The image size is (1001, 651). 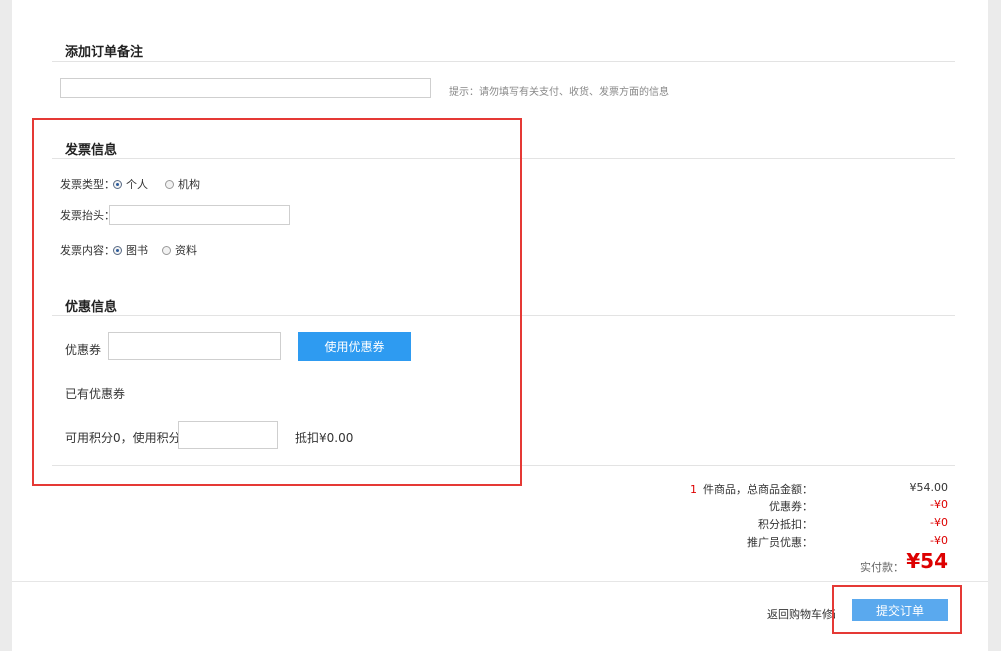 I want to click on pay-label: 实付款：, so click(x=882, y=567).